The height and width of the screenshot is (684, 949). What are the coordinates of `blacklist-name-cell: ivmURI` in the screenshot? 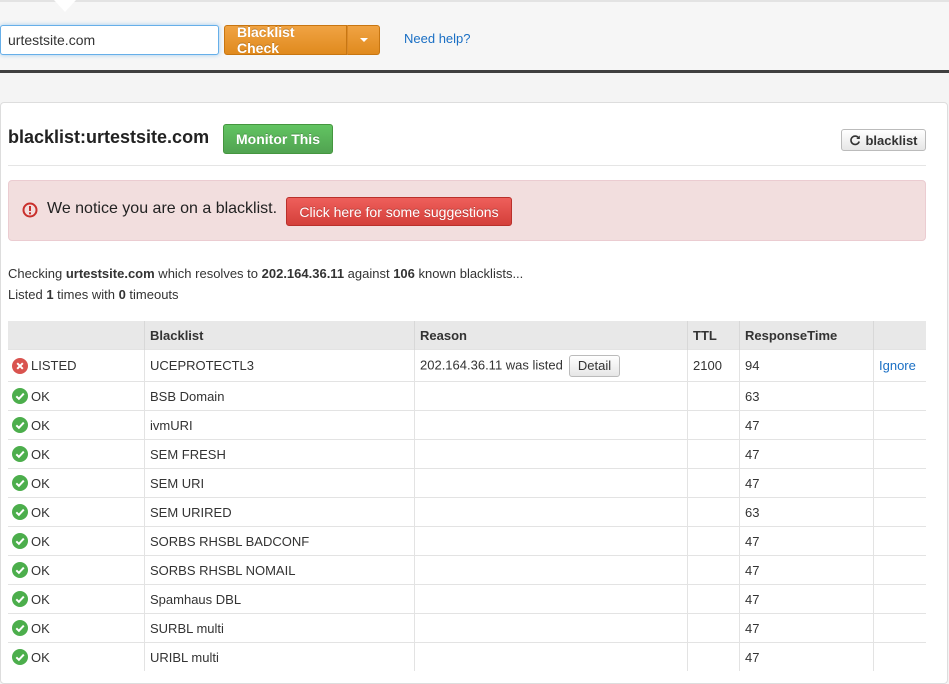 It's located at (279, 425).